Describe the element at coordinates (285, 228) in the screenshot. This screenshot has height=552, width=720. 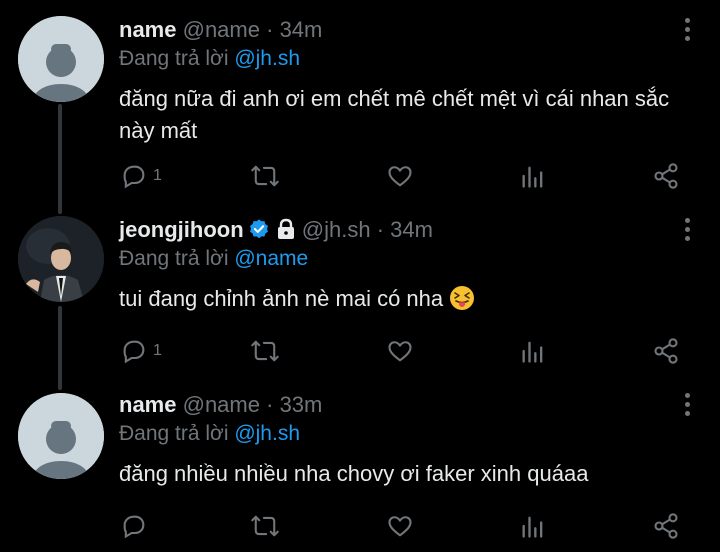
I see `lock-icon` at that location.